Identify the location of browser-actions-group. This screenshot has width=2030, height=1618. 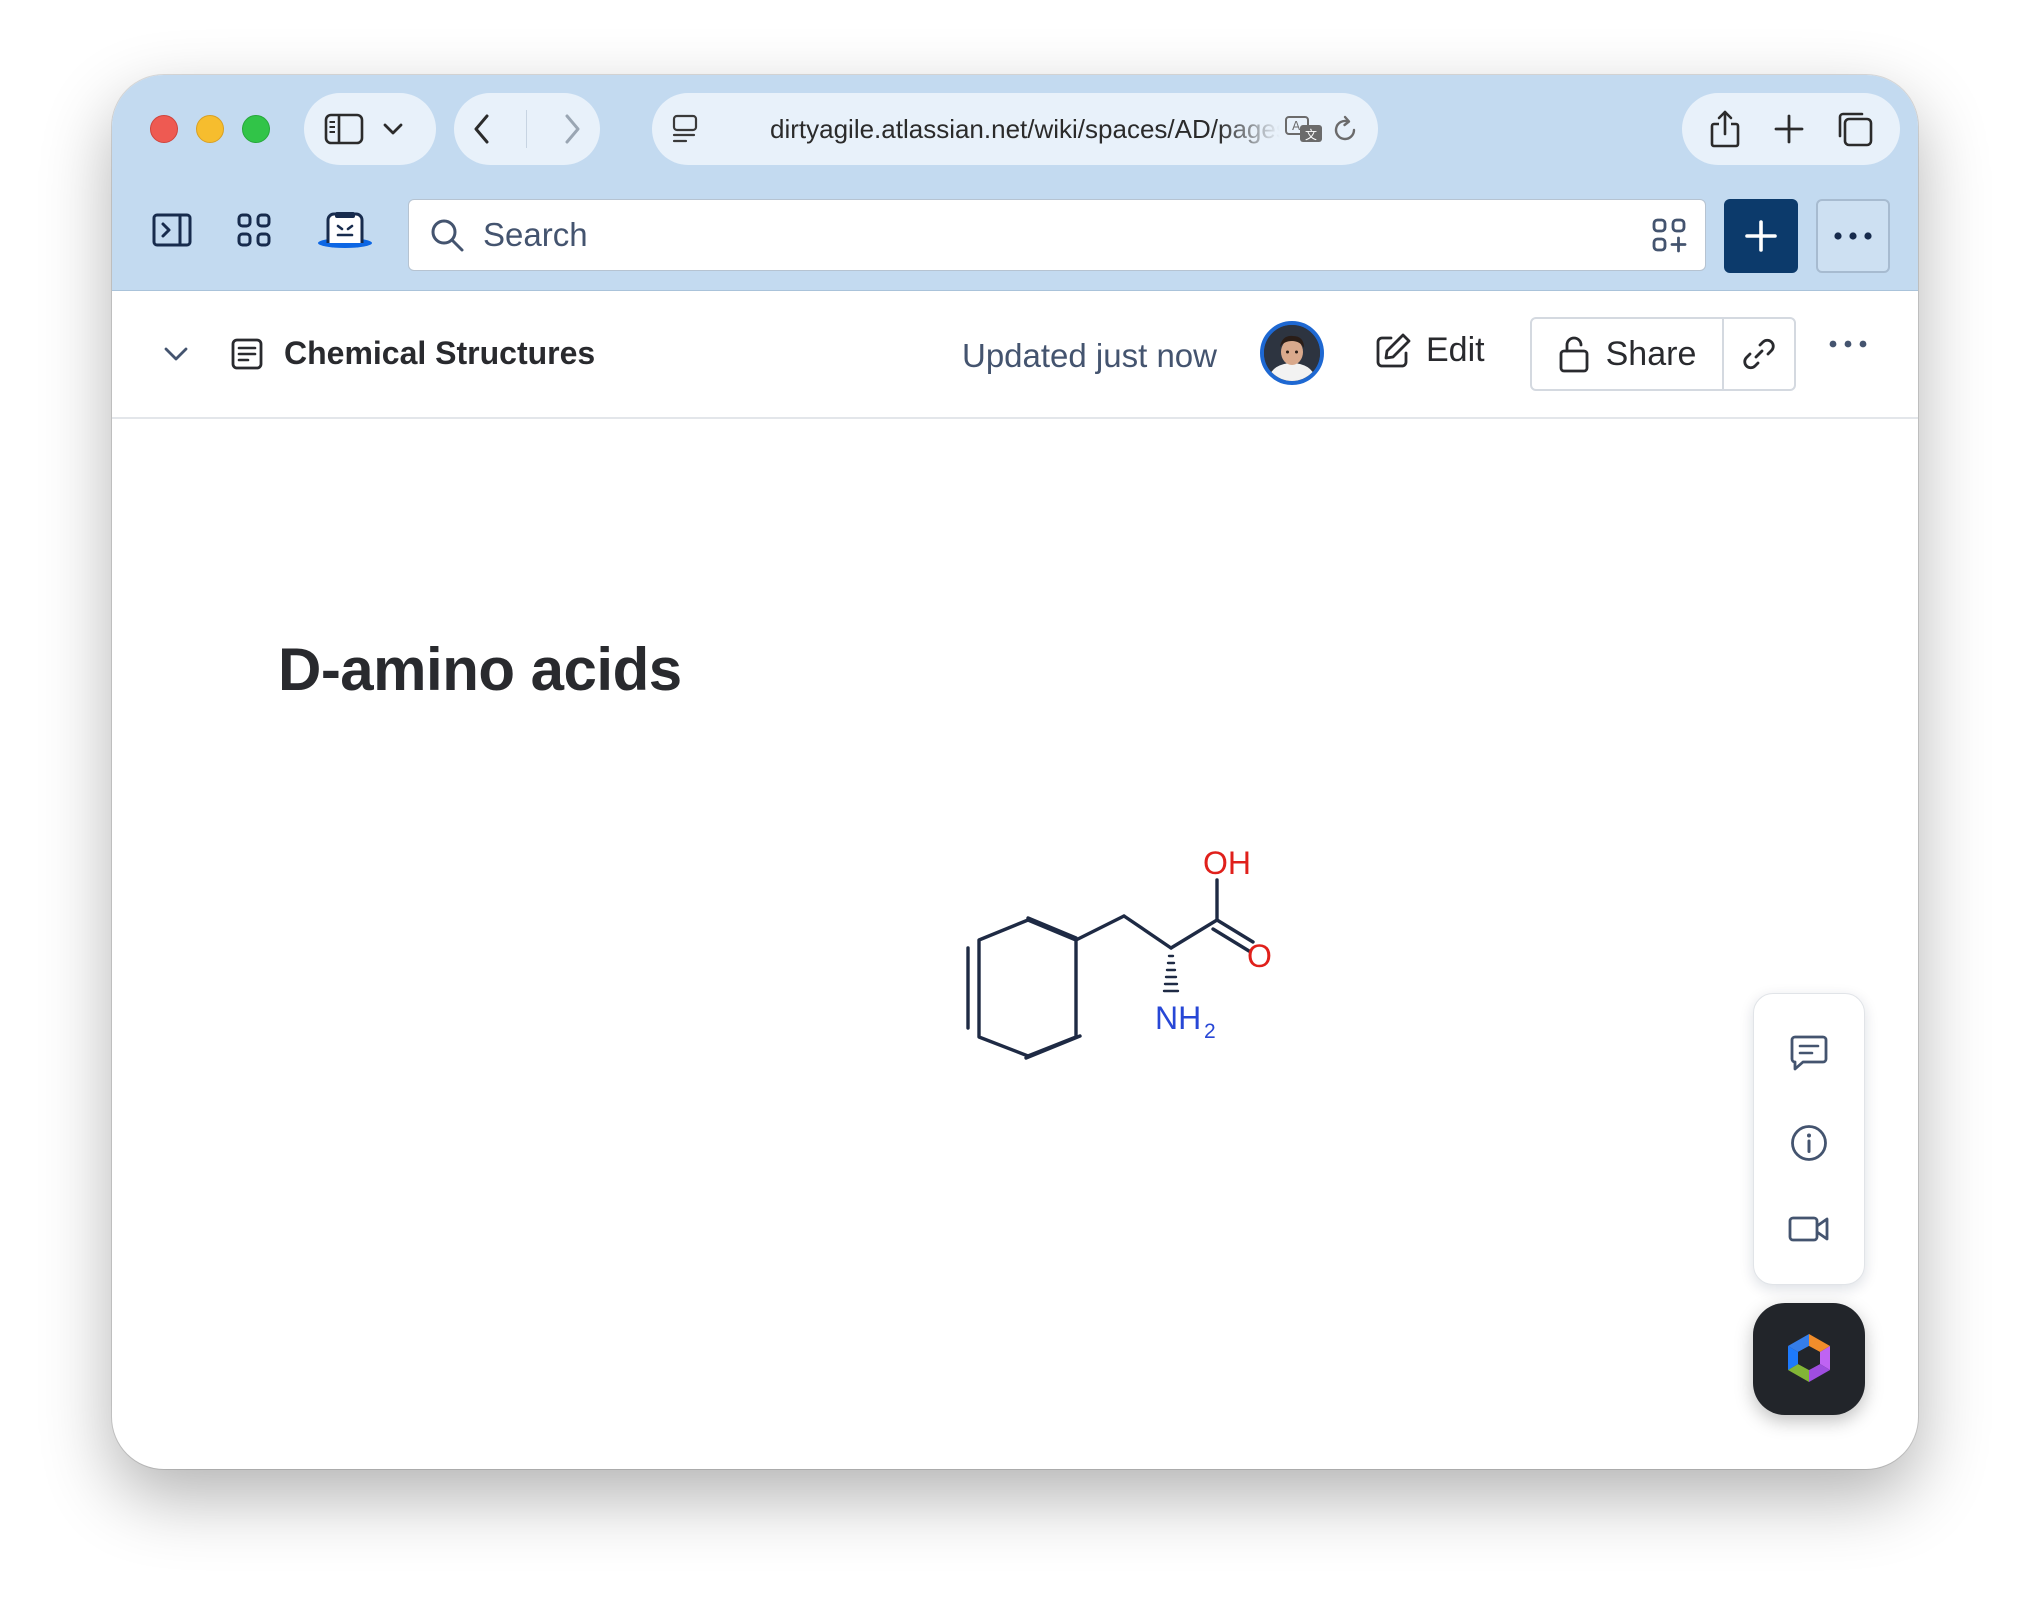
(1791, 129).